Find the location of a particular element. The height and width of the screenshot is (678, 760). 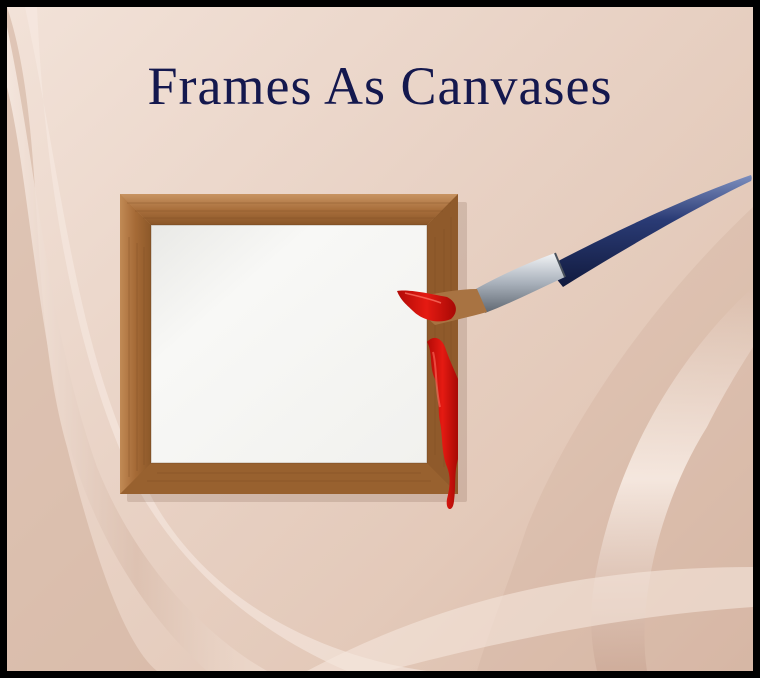

page-title: Frames As Canvases is located at coordinates (380, 86).